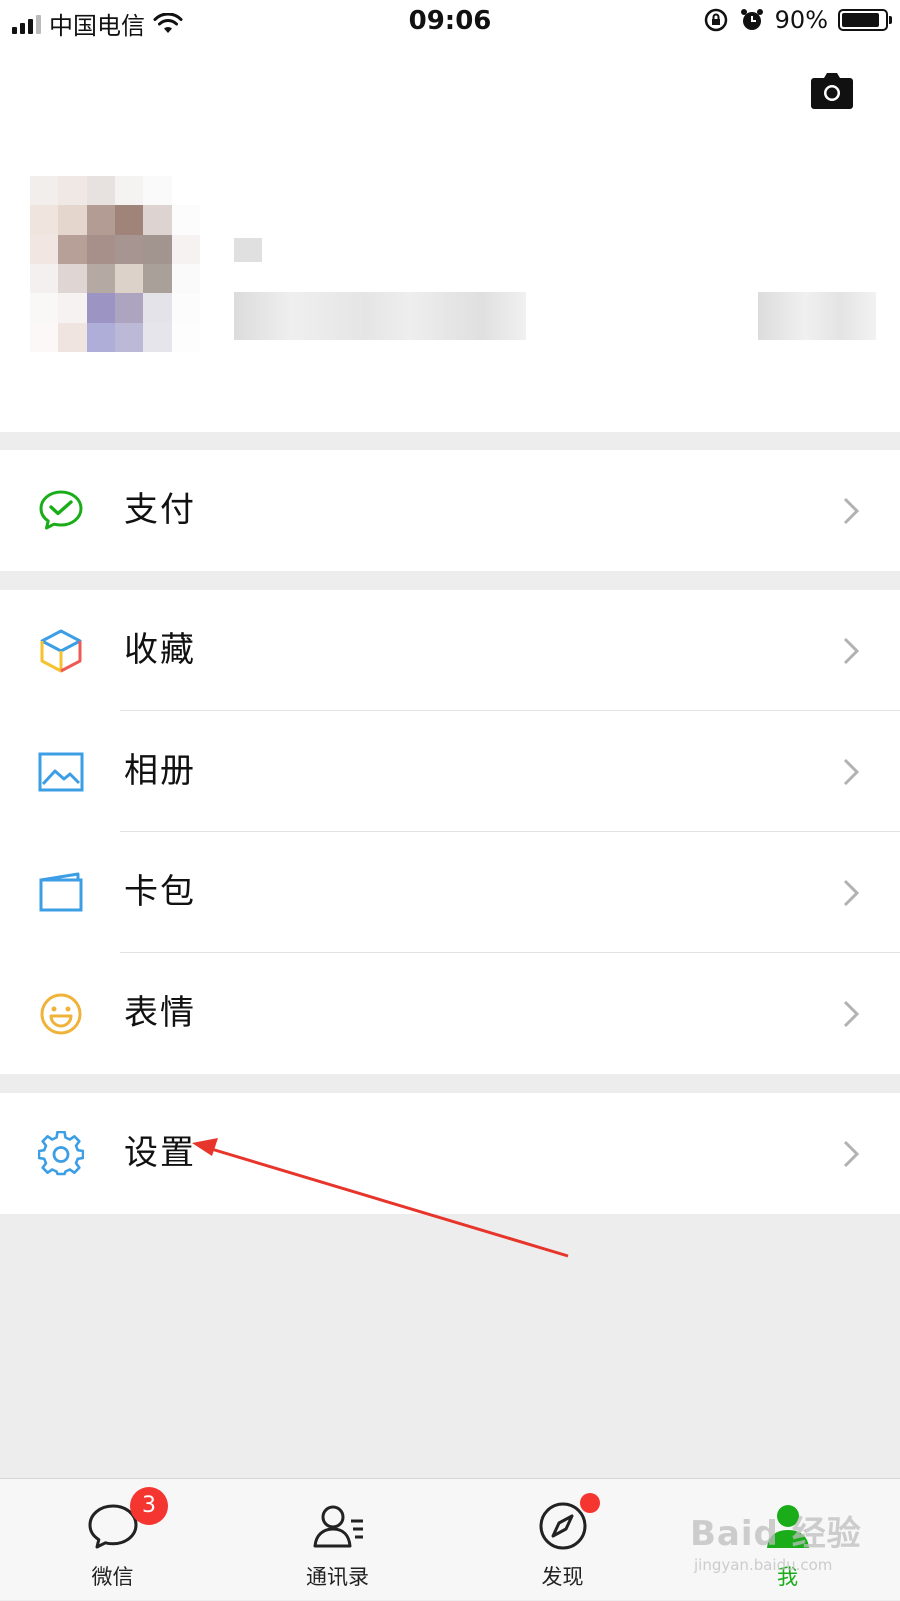 The width and height of the screenshot is (900, 1601). I want to click on tab-label-contacts: 通讯录, so click(337, 1577).